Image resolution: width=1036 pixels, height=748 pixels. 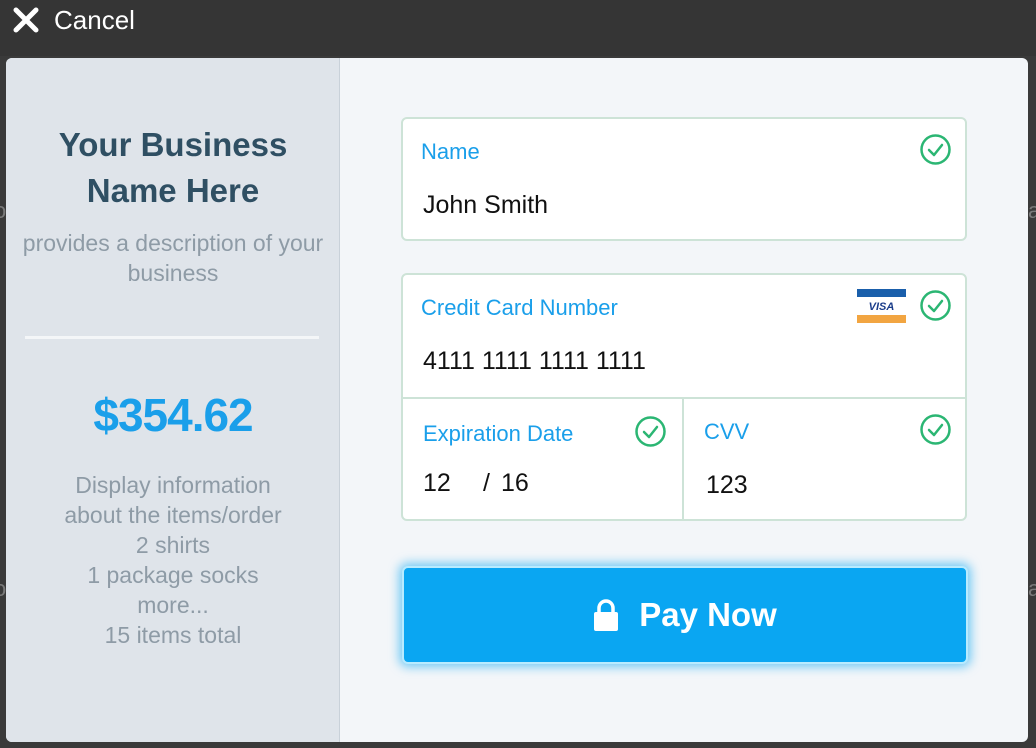 I want to click on name-value: John Smith, so click(x=485, y=205).